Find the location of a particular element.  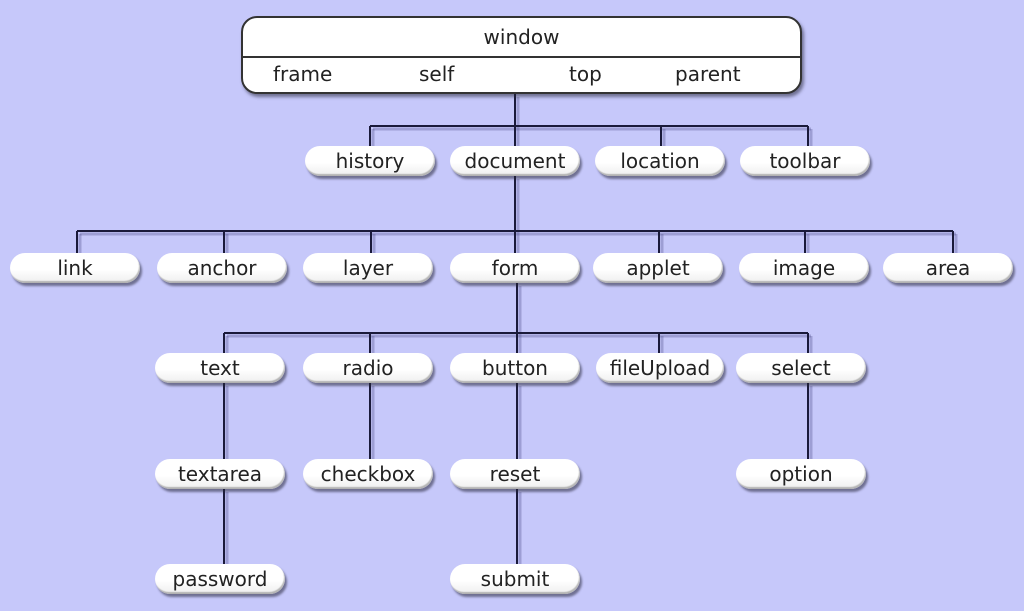

node-option: option is located at coordinates (801, 474).